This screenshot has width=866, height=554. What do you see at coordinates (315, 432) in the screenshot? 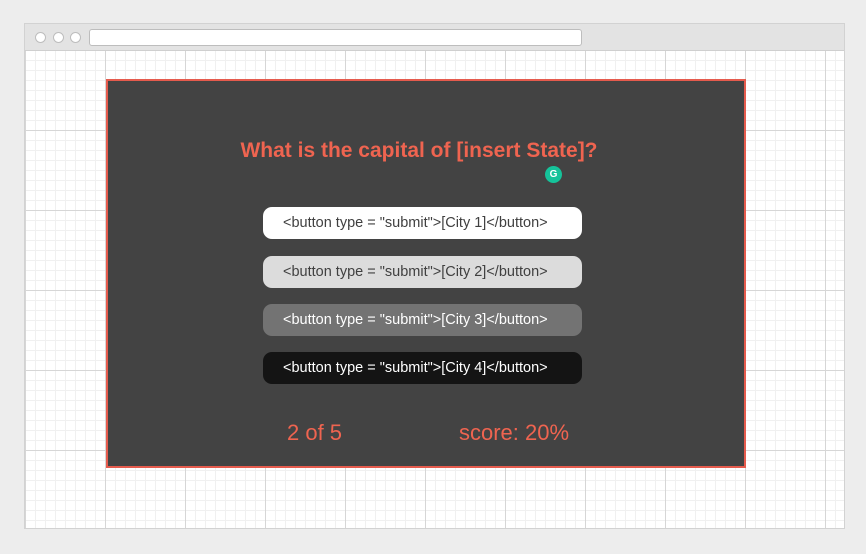
I see `question-progress: 2 of 5` at bounding box center [315, 432].